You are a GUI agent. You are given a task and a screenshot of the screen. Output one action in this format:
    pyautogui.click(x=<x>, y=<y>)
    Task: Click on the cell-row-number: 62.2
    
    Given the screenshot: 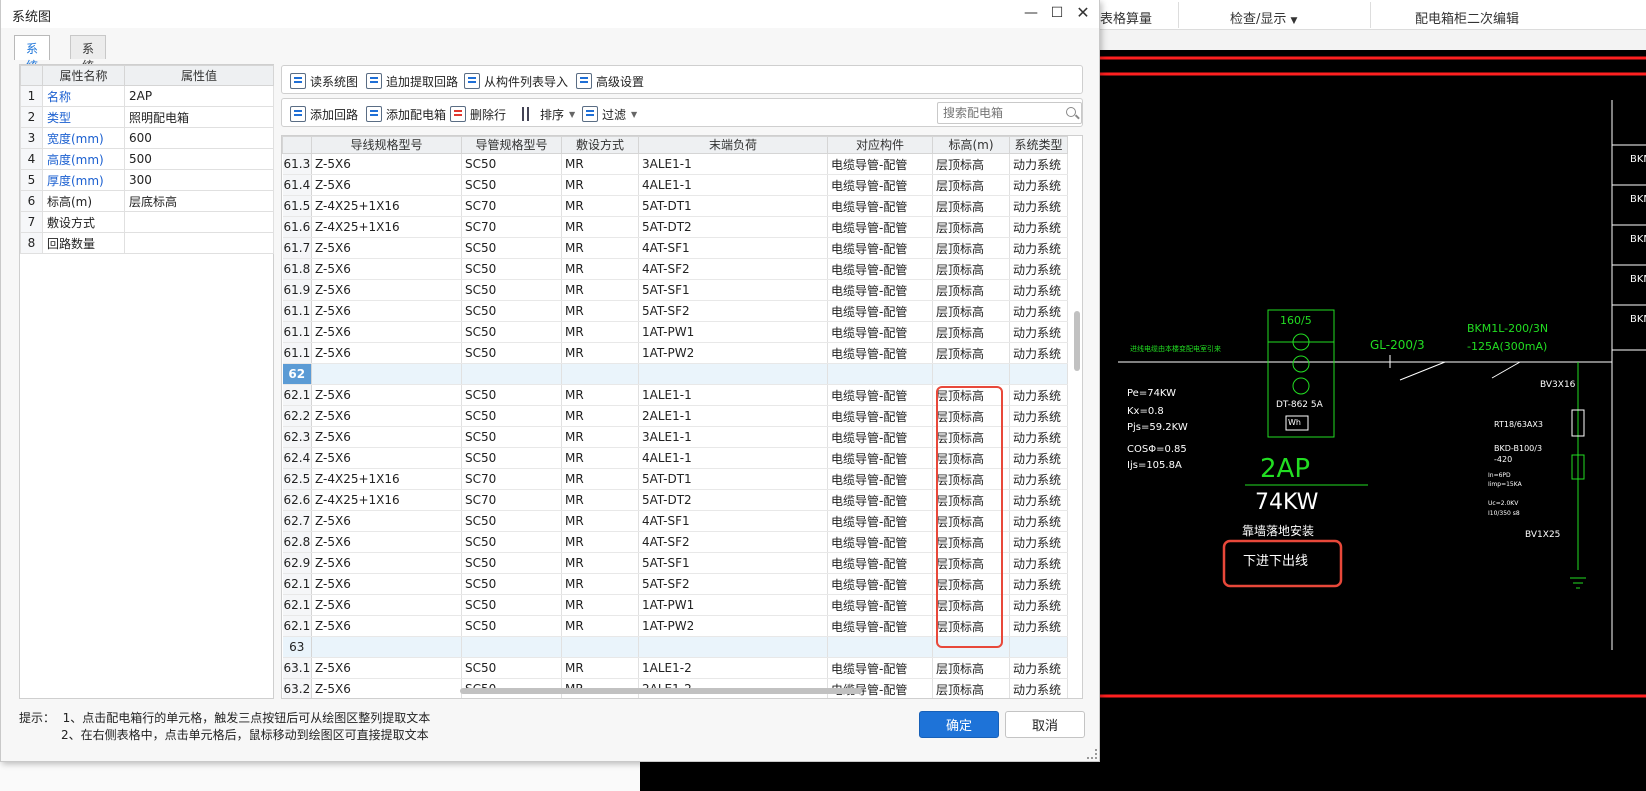 What is the action you would take?
    pyautogui.click(x=297, y=416)
    